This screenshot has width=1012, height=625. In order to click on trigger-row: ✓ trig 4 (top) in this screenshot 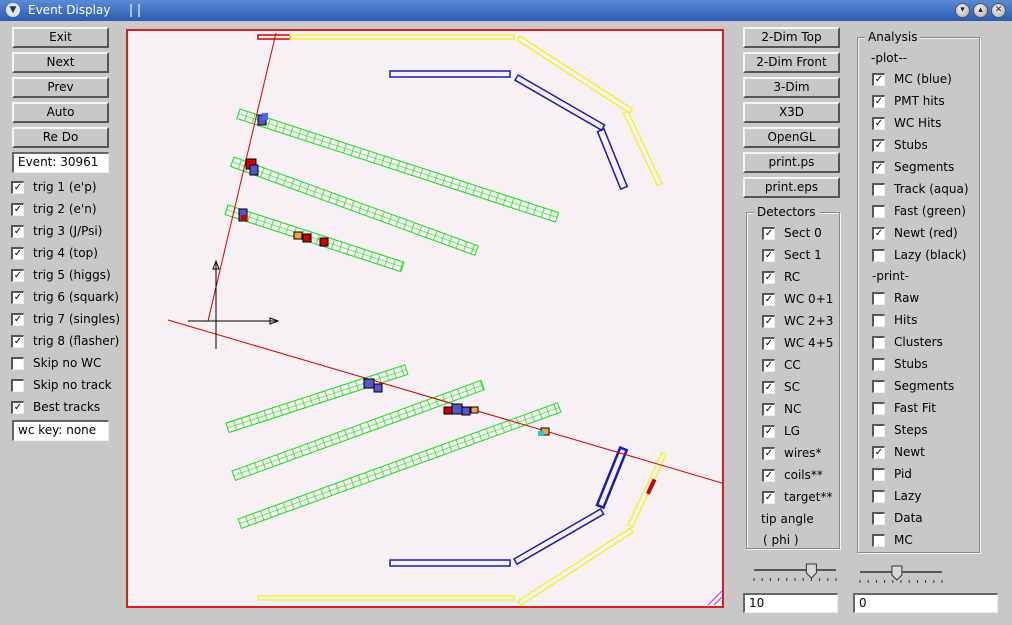, I will do `click(54, 253)`.